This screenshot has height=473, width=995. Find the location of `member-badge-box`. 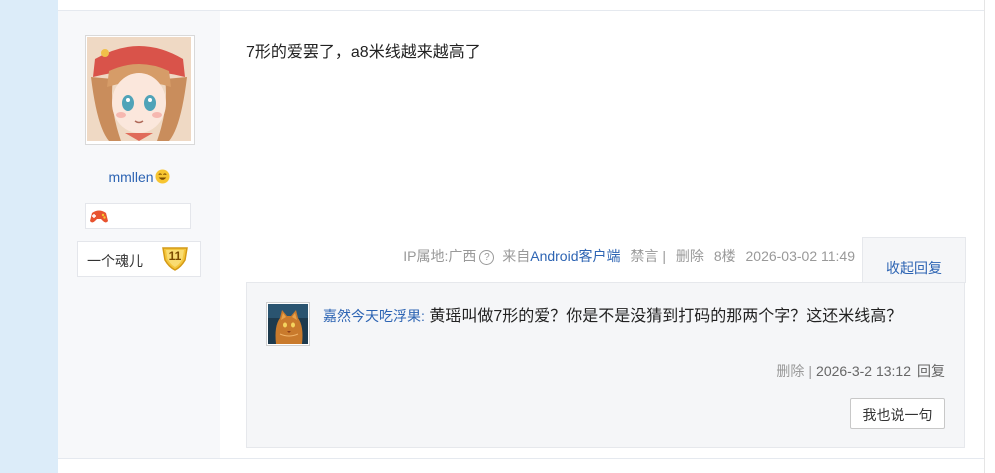

member-badge-box is located at coordinates (138, 216).